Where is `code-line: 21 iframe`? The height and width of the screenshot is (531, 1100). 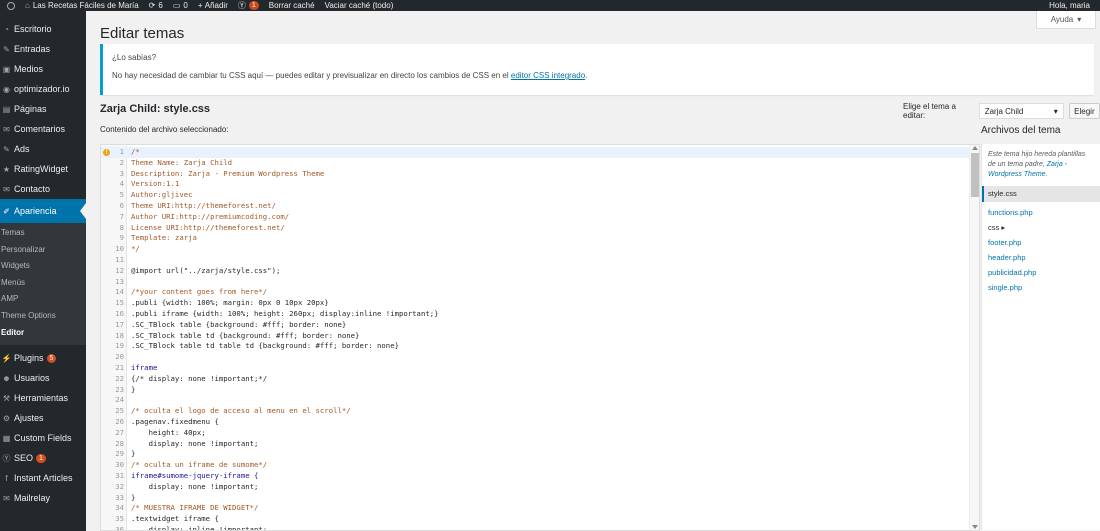 code-line: 21 iframe is located at coordinates (535, 368).